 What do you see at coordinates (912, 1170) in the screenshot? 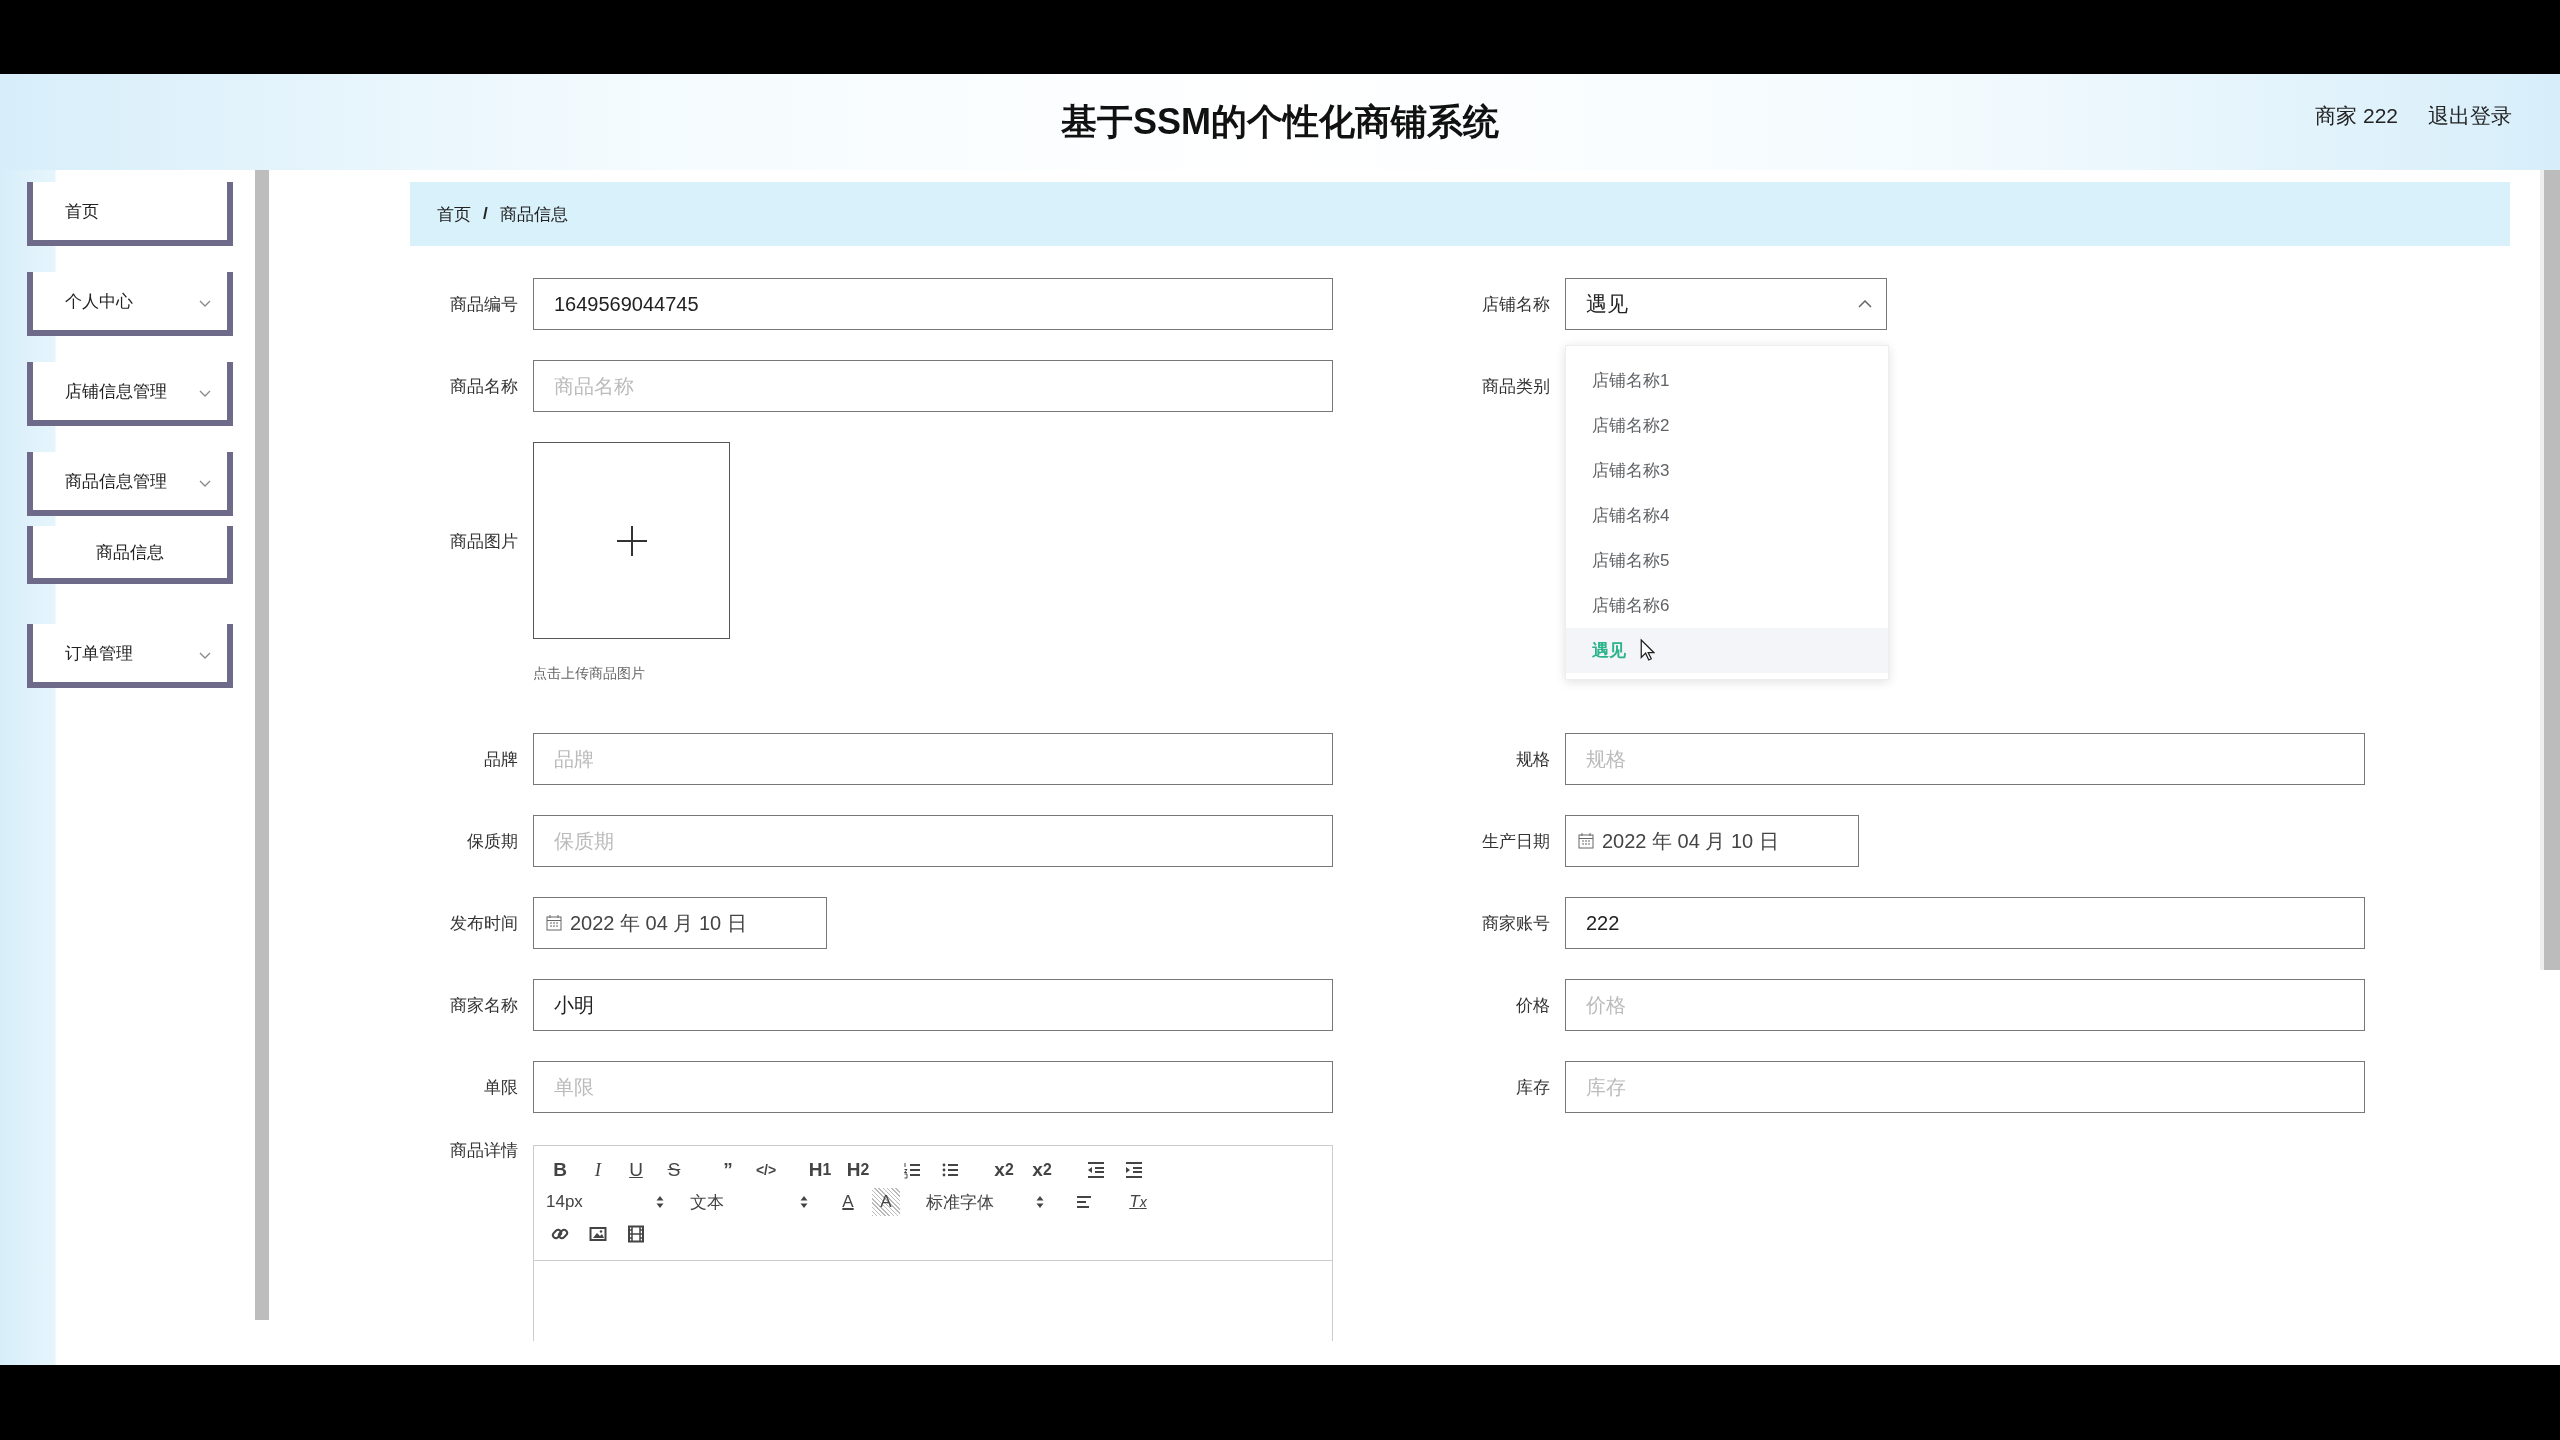
I see `numbered-list-icon` at bounding box center [912, 1170].